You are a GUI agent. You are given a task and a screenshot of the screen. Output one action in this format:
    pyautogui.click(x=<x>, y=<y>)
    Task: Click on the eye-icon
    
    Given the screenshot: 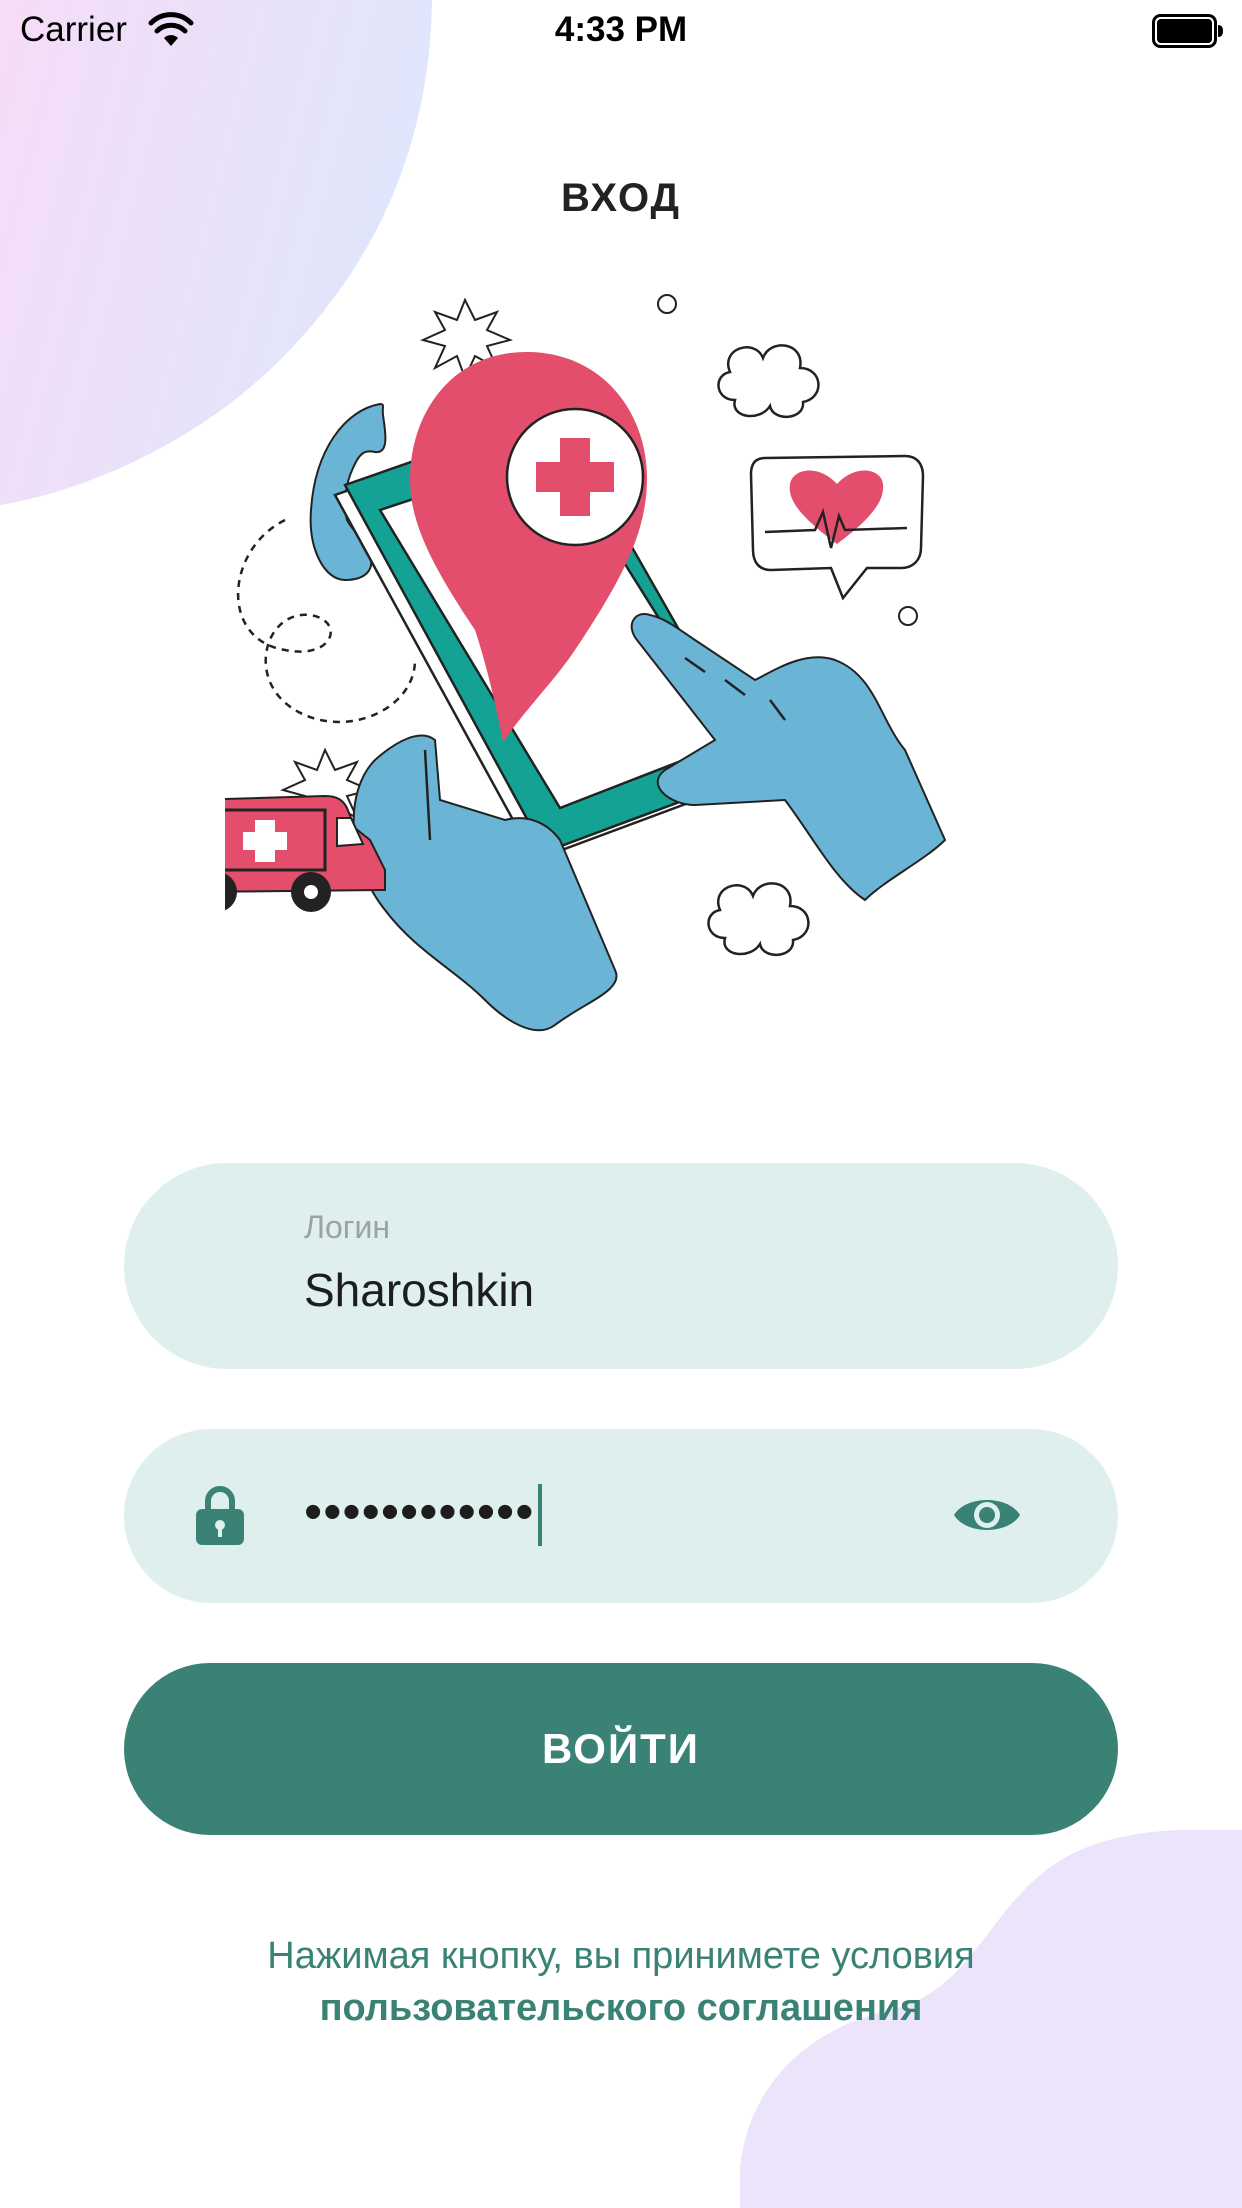 What is the action you would take?
    pyautogui.click(x=987, y=1515)
    